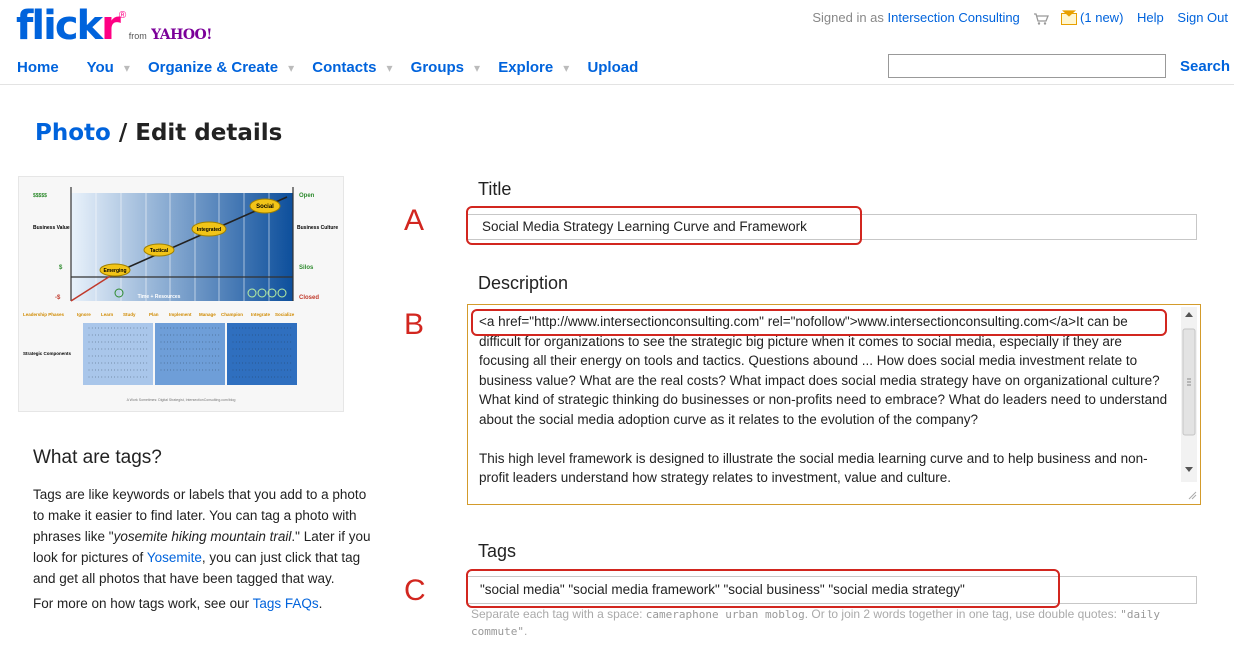 Image resolution: width=1234 pixels, height=650 pixels. Describe the element at coordinates (209, 133) in the screenshot. I see `page-title-text: Edit details` at that location.